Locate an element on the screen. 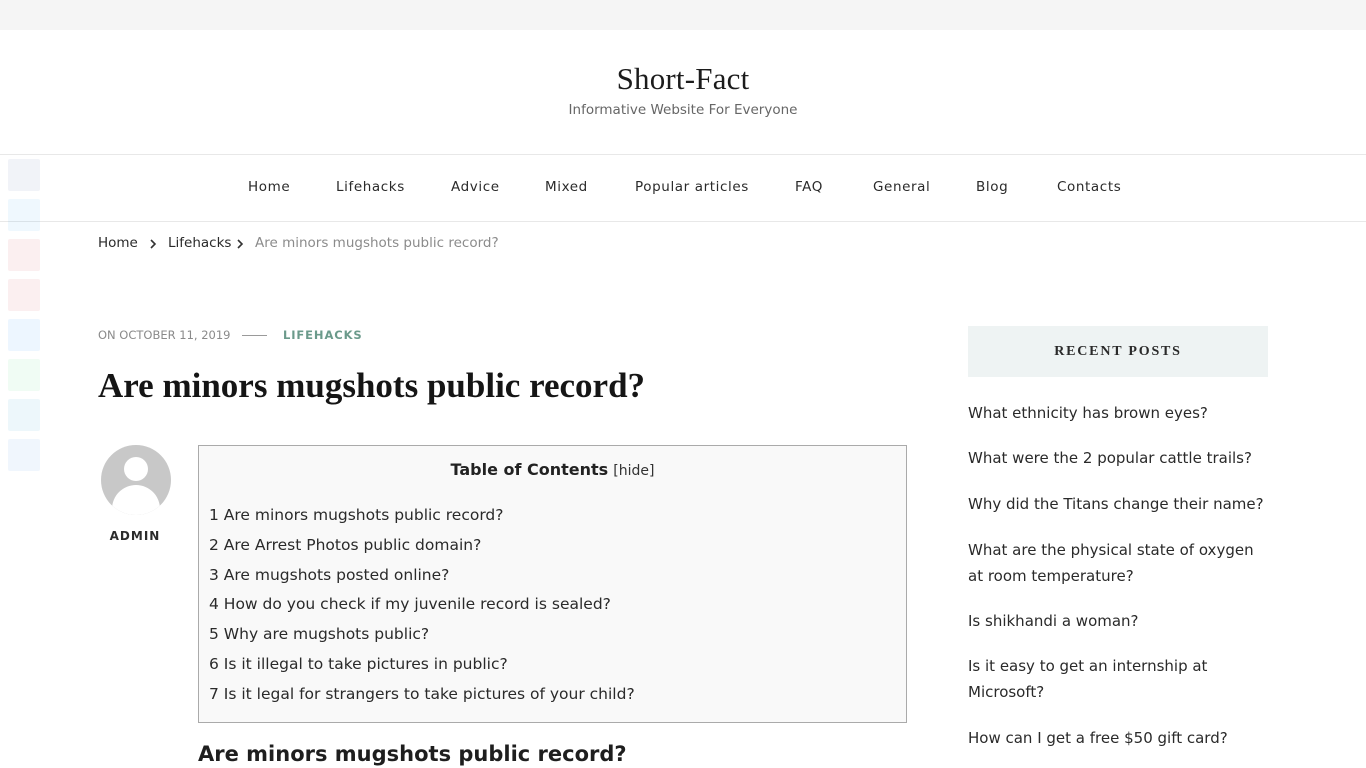 This screenshot has width=1366, height=768. share-icon is located at coordinates (24, 455).